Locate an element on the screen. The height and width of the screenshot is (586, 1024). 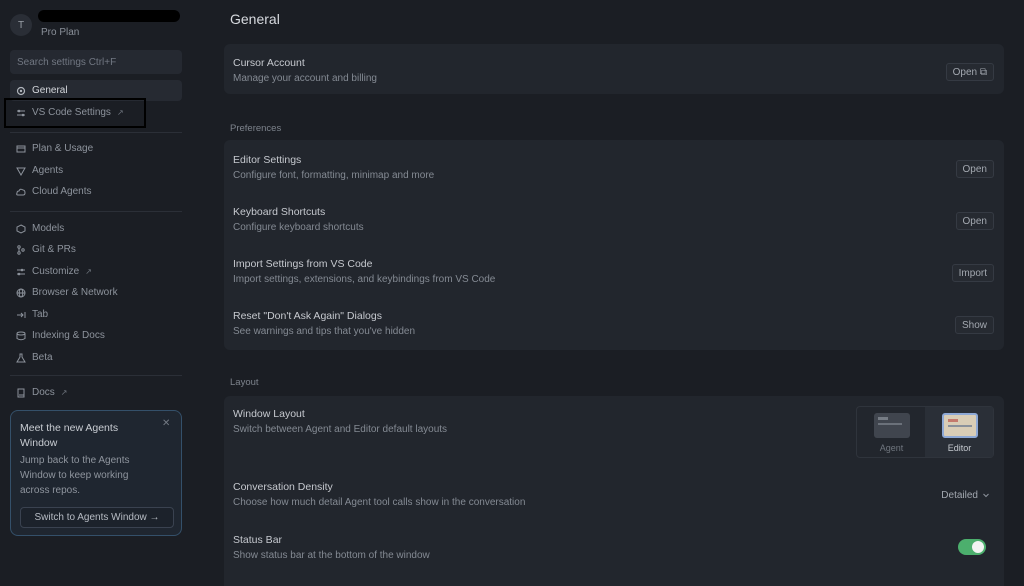
status-bar-toggle is located at coordinates (972, 547).